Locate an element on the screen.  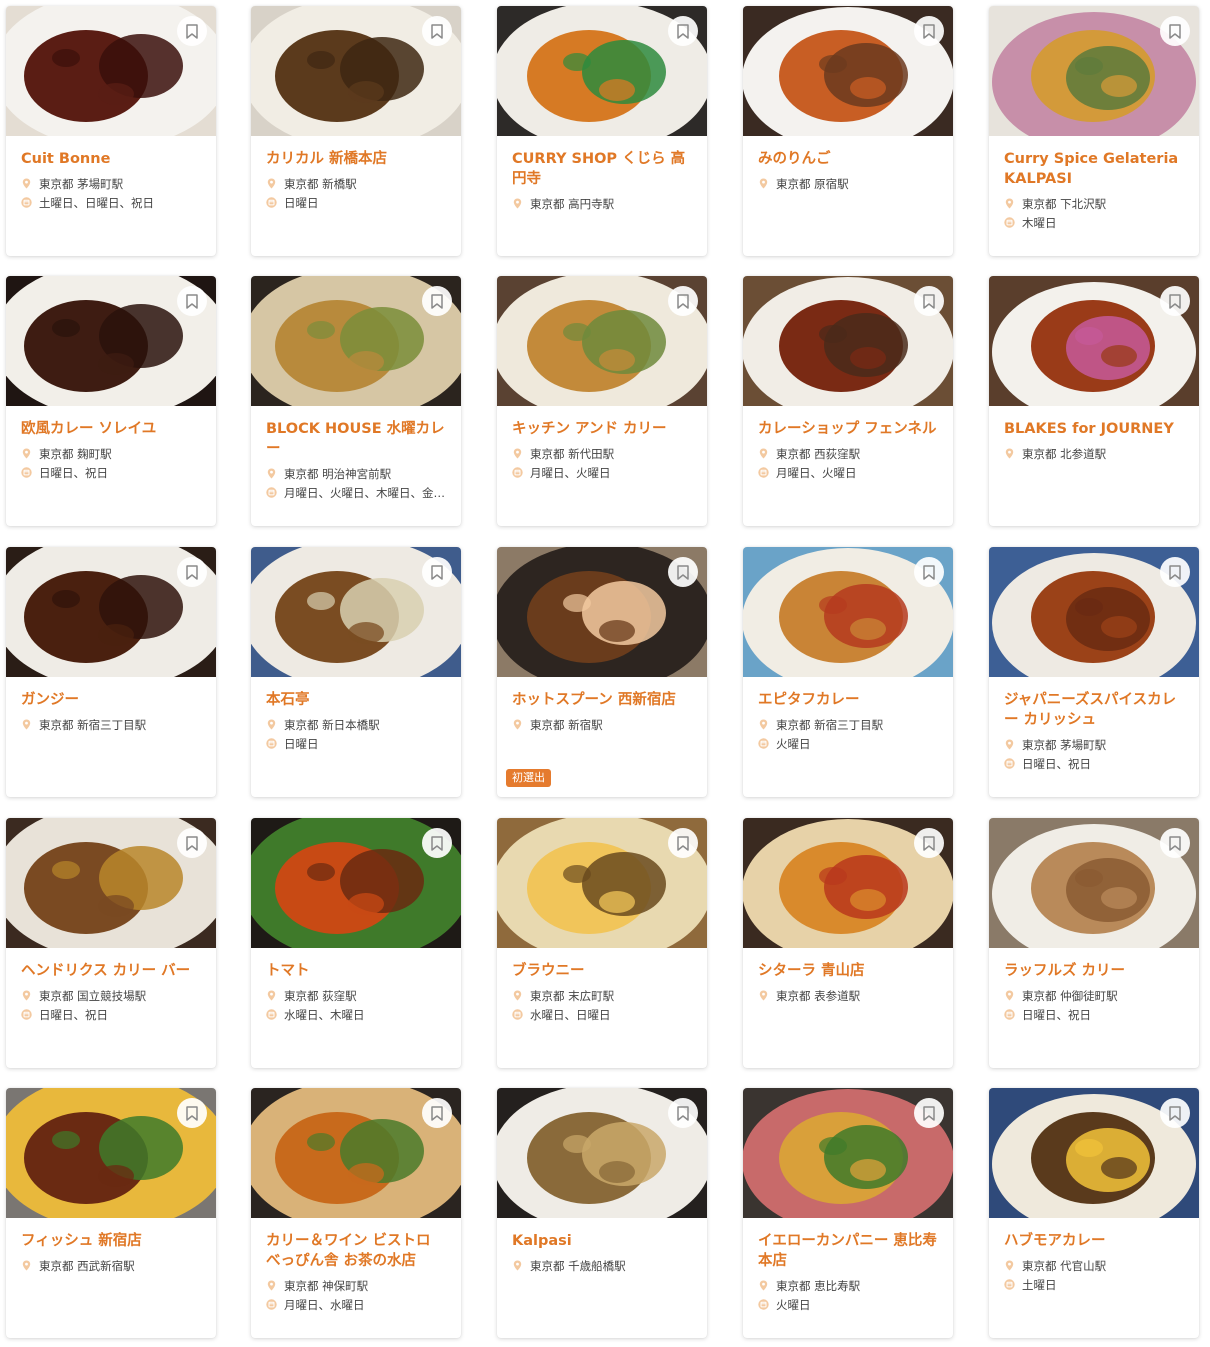
restaurant-card: 欧風カレー ソレイユ 東京都 麹町駅 日曜日、祝日 is located at coordinates (111, 401).